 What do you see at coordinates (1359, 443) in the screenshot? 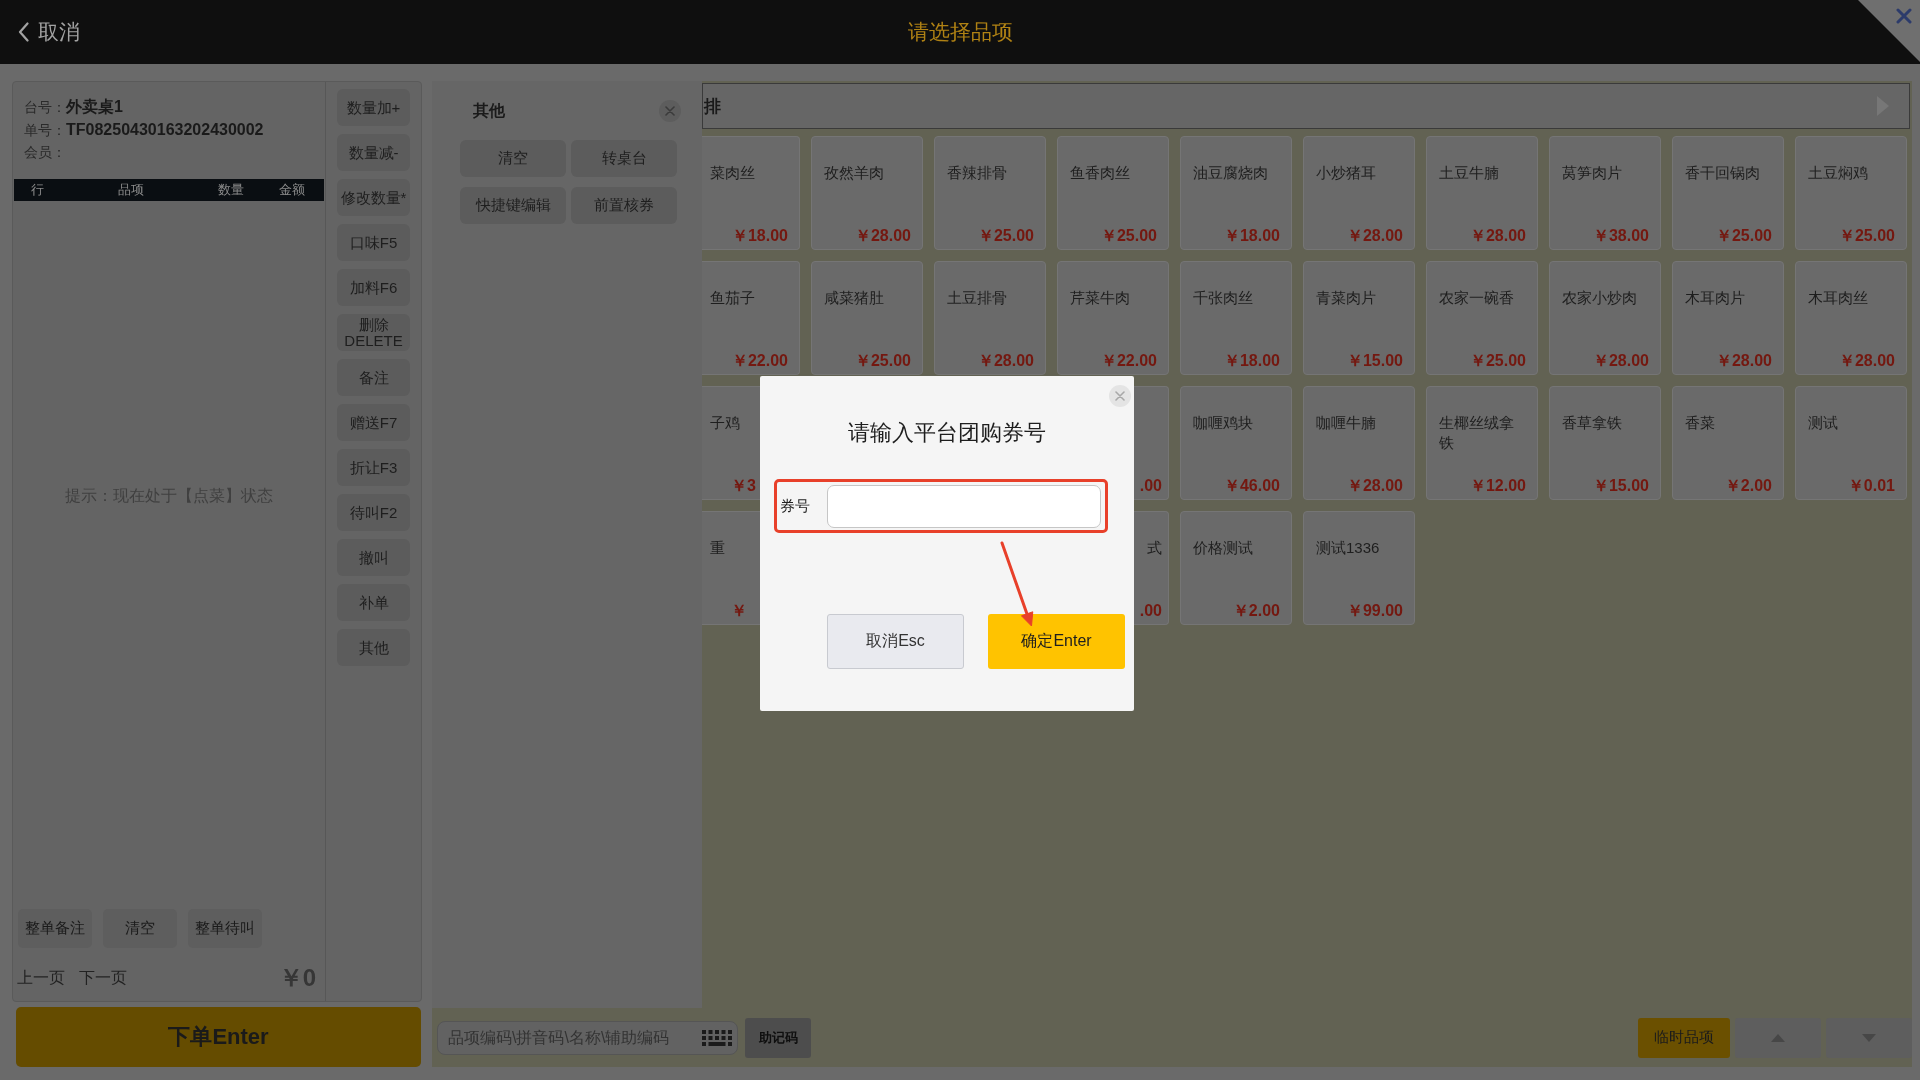
I see `dish-card: 咖喱牛腩 ￥28.00` at bounding box center [1359, 443].